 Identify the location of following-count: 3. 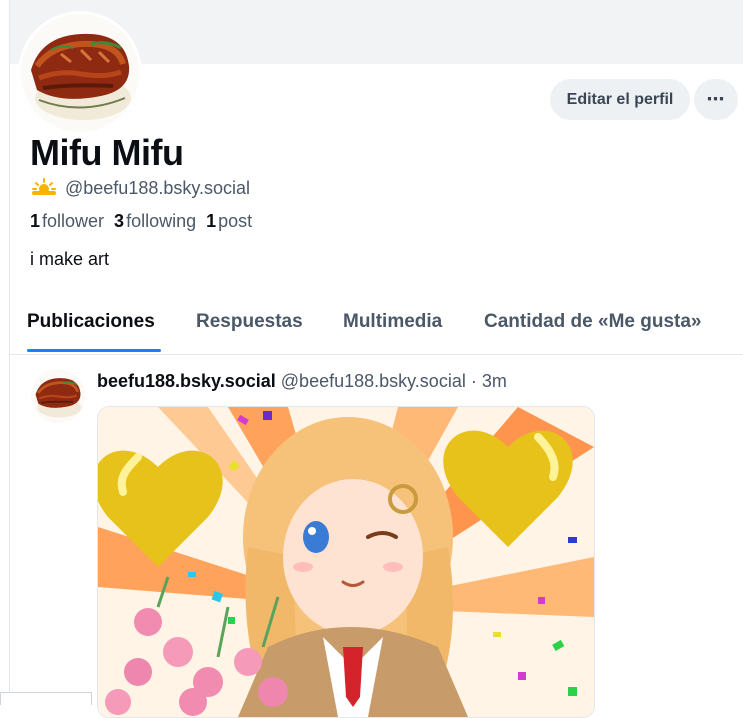
(119, 221).